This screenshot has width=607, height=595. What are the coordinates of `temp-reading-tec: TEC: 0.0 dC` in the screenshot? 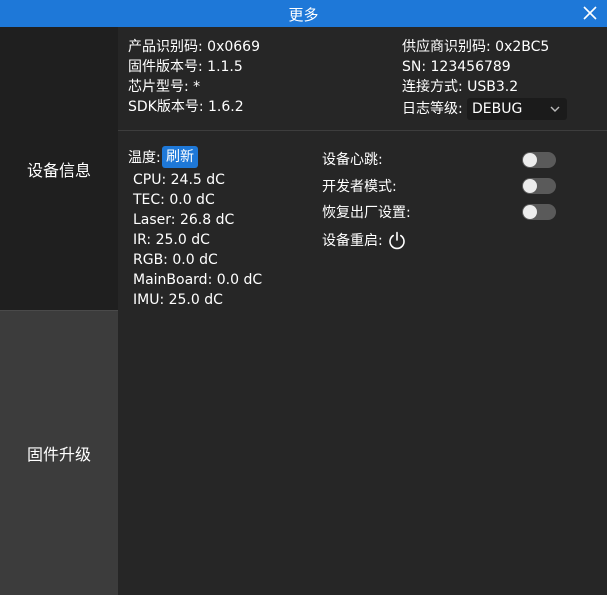 It's located at (174, 200).